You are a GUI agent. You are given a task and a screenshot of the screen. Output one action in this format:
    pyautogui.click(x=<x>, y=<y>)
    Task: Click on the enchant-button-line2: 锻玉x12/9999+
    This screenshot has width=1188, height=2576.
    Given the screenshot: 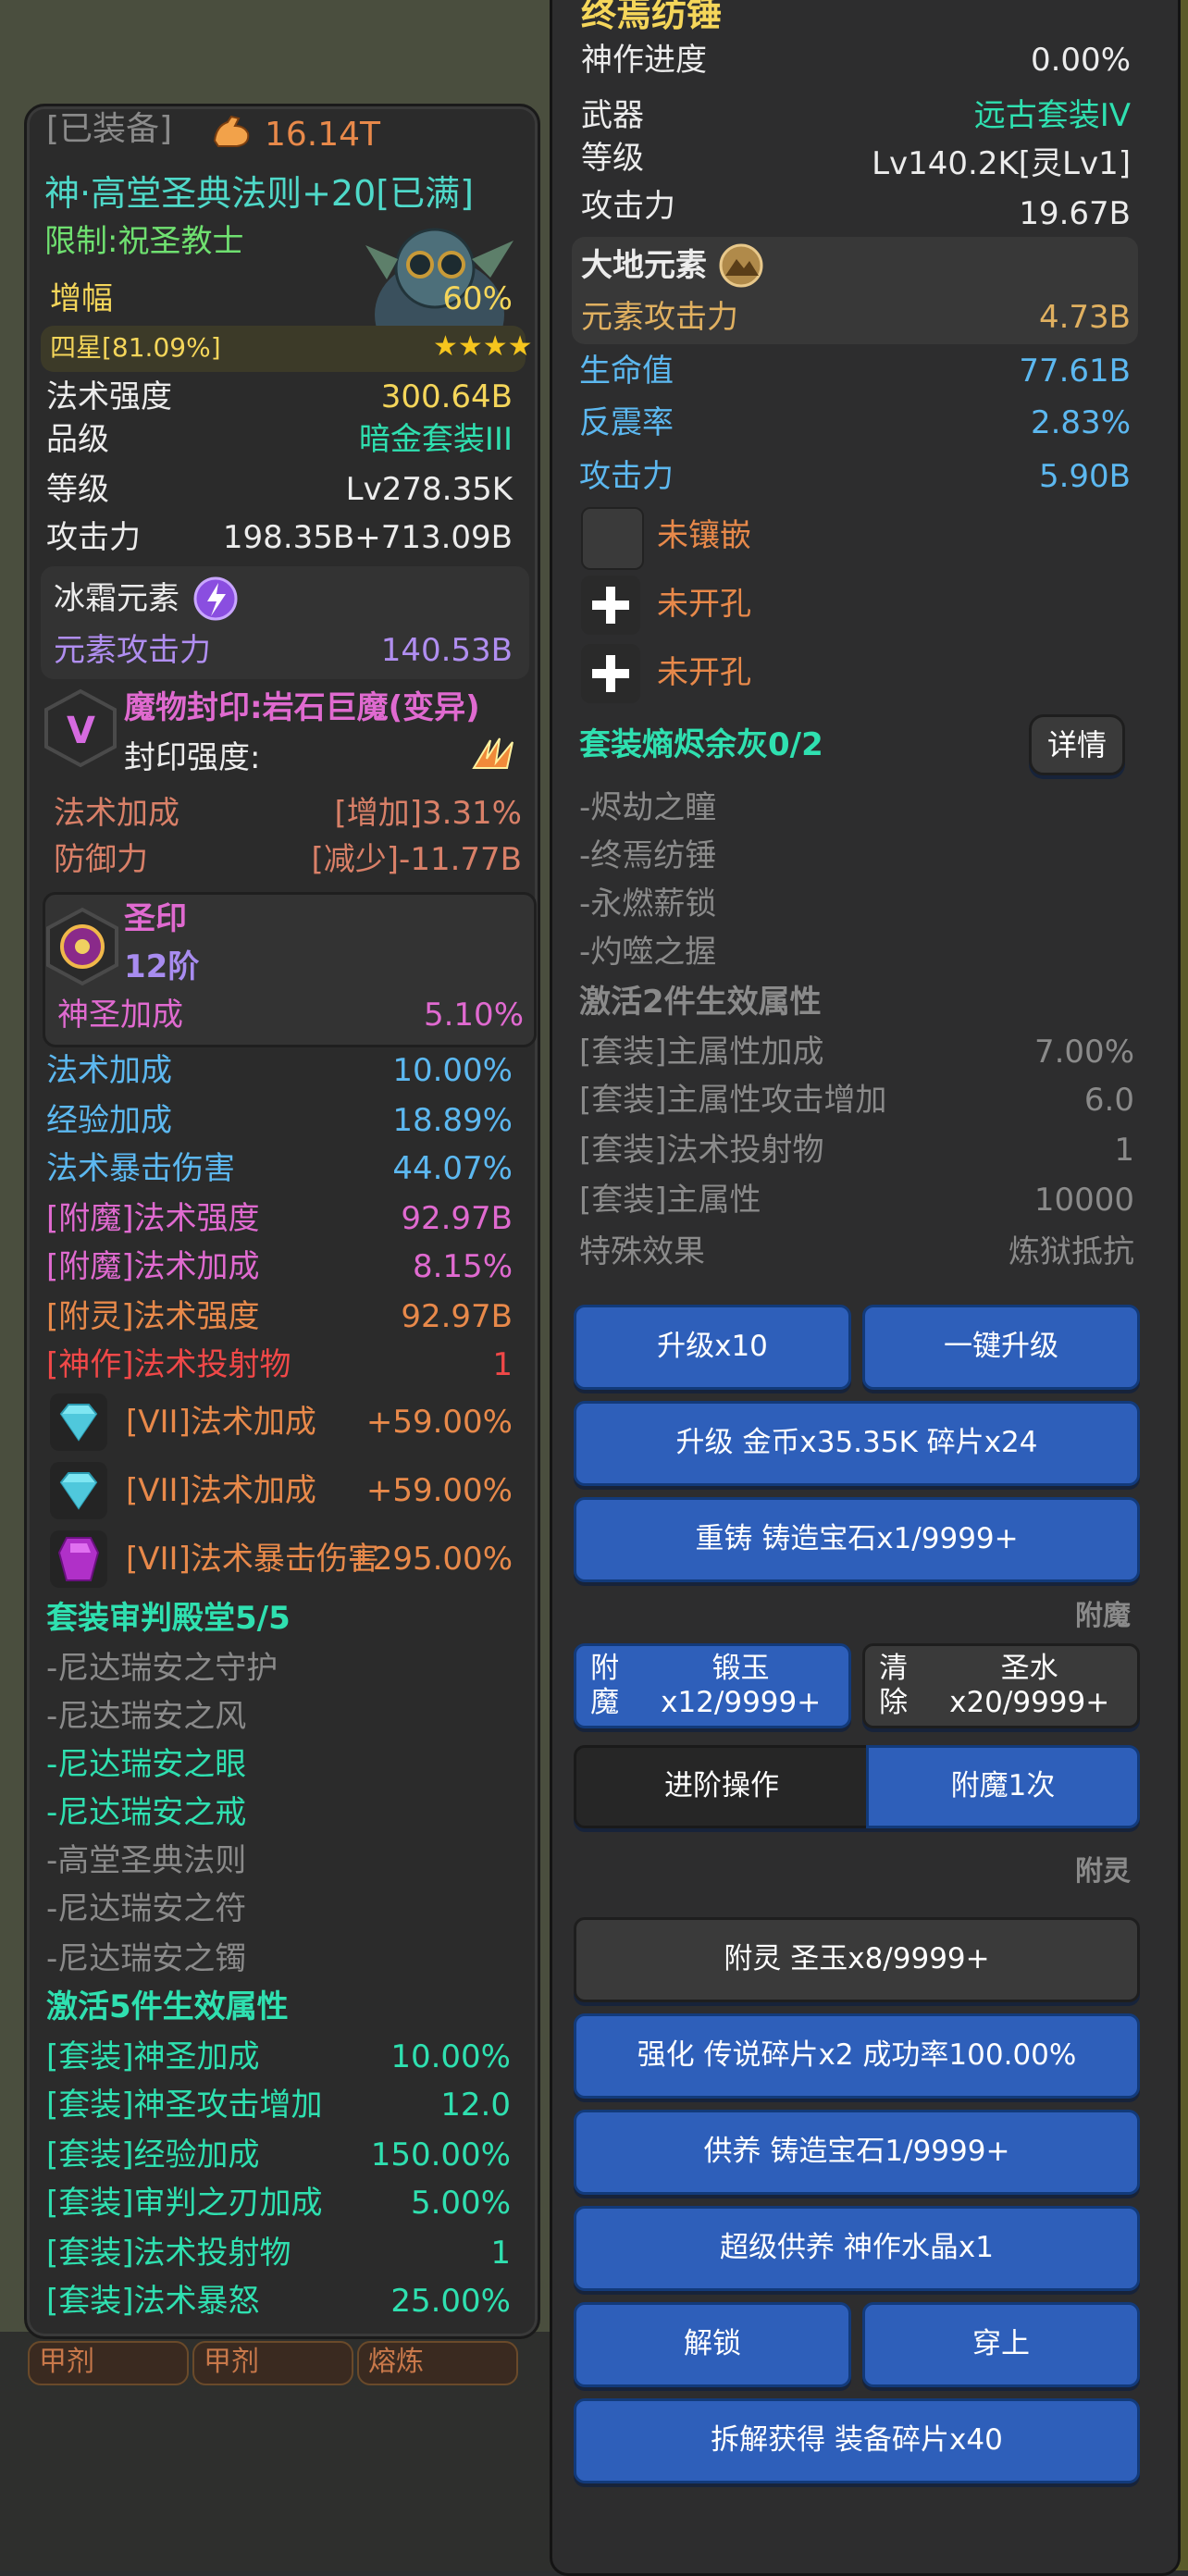 What is the action you would take?
    pyautogui.click(x=742, y=1685)
    